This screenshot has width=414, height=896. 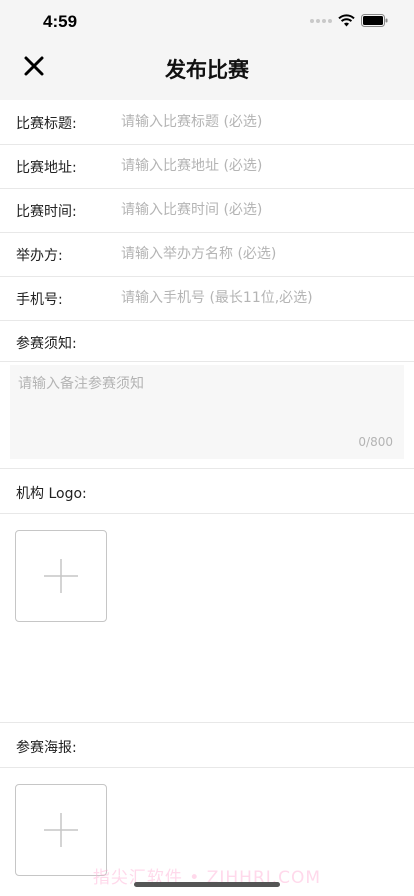 I want to click on battery-icon, so click(x=374, y=20).